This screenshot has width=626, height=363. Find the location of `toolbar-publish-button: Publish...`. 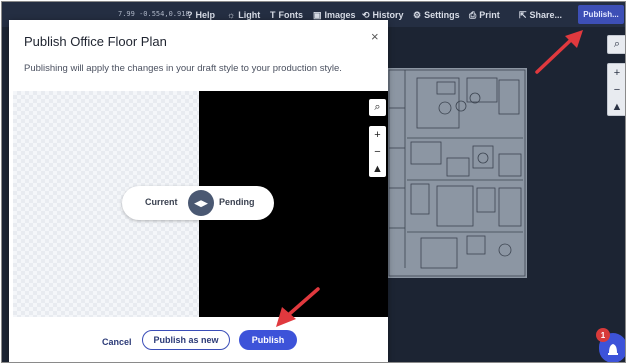

toolbar-publish-button: Publish... is located at coordinates (601, 14).